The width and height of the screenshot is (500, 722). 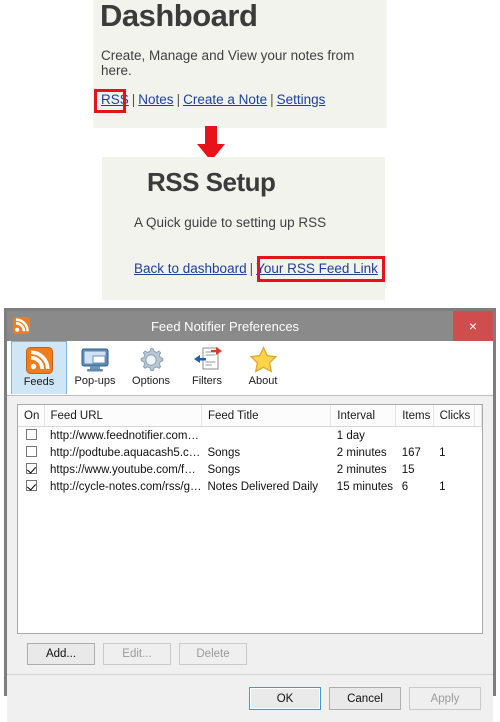 What do you see at coordinates (411, 452) in the screenshot?
I see `cell-items: 167` at bounding box center [411, 452].